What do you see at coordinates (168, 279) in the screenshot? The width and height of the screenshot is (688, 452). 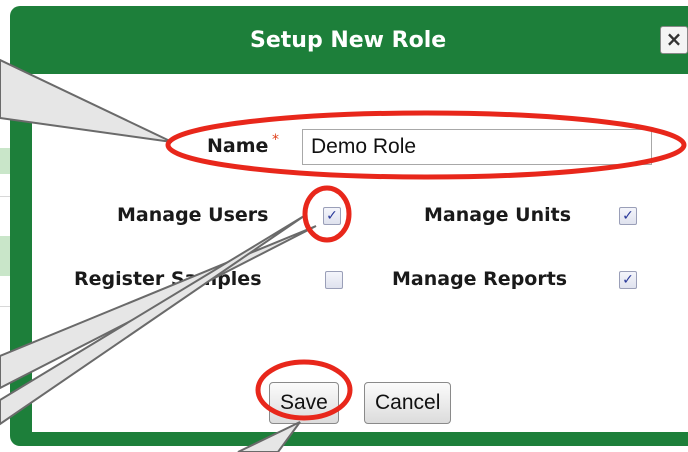 I see `permission-label-register-samples: Register Samples` at bounding box center [168, 279].